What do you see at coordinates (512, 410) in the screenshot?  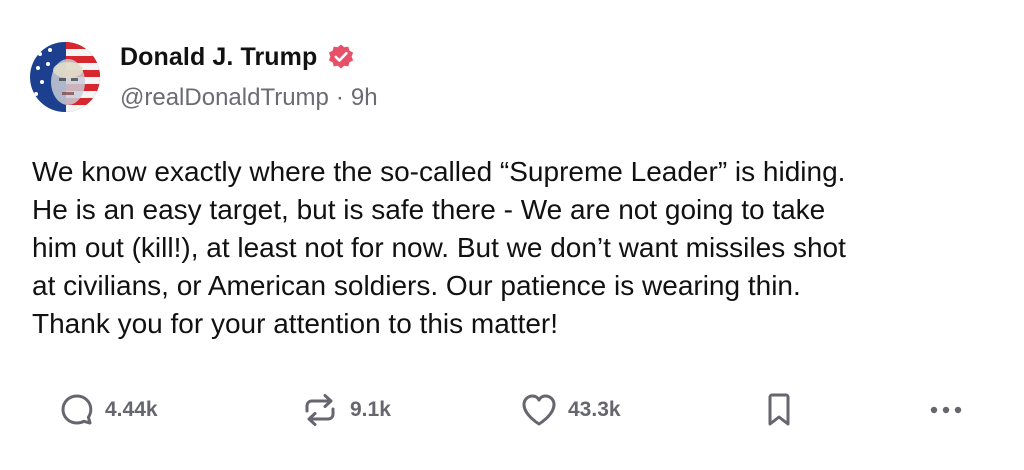 I see `post-actions-bar: 4.44k 9.1k 43.3k` at bounding box center [512, 410].